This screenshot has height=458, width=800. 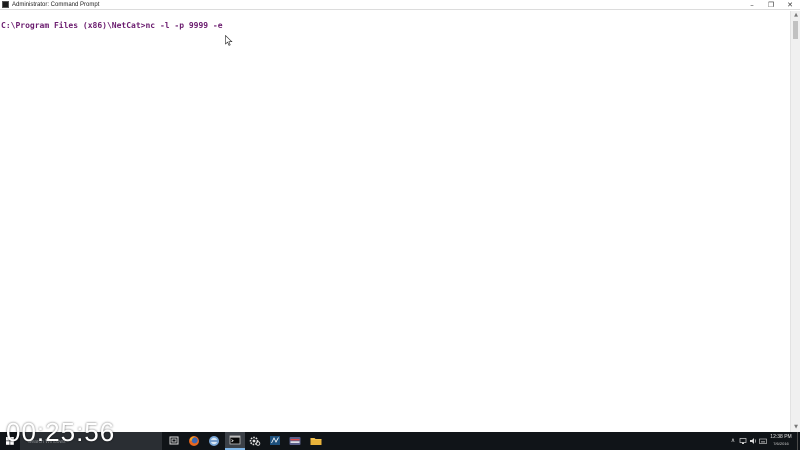 I want to click on internet-explorer-icon, so click(x=214, y=441).